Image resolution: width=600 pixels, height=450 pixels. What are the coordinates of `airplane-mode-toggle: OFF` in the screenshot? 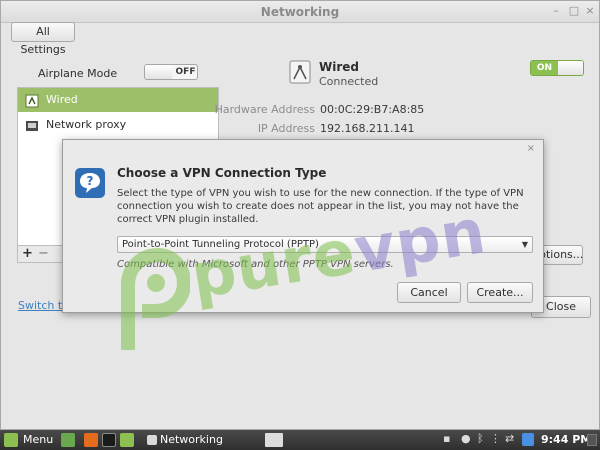 It's located at (171, 72).